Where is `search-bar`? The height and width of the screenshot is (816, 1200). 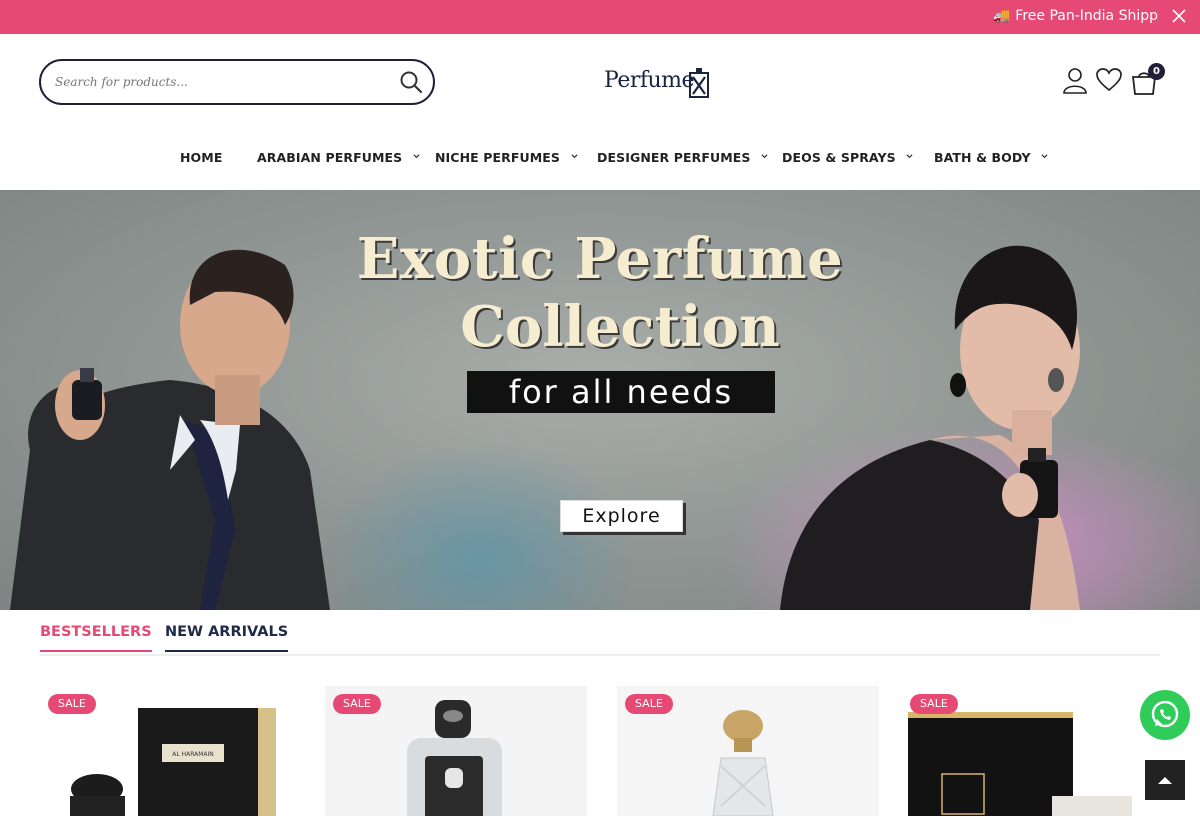 search-bar is located at coordinates (237, 82).